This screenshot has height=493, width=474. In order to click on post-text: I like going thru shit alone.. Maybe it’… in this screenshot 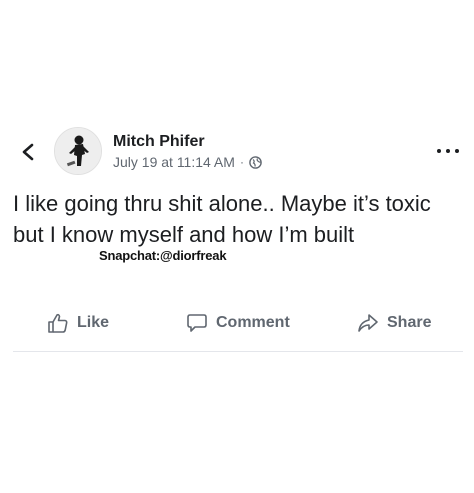, I will do `click(222, 219)`.